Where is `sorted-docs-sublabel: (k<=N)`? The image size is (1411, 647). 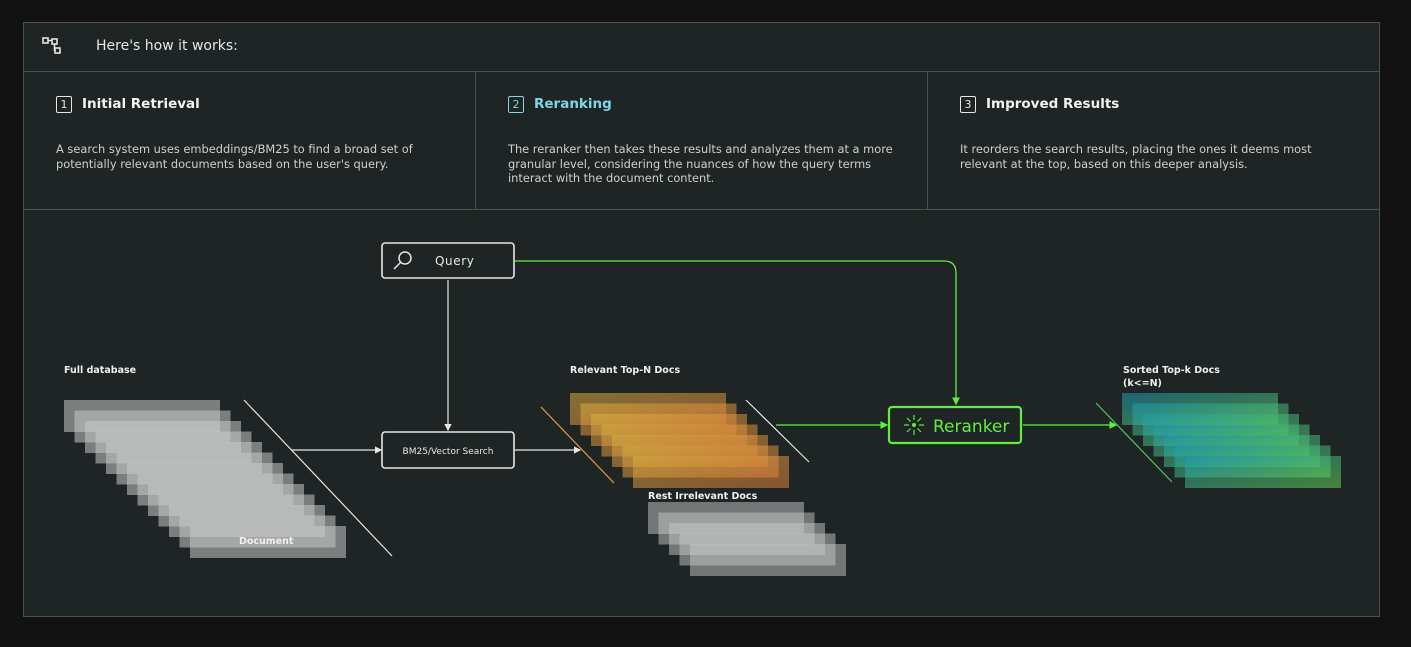 sorted-docs-sublabel: (k<=N) is located at coordinates (1142, 383).